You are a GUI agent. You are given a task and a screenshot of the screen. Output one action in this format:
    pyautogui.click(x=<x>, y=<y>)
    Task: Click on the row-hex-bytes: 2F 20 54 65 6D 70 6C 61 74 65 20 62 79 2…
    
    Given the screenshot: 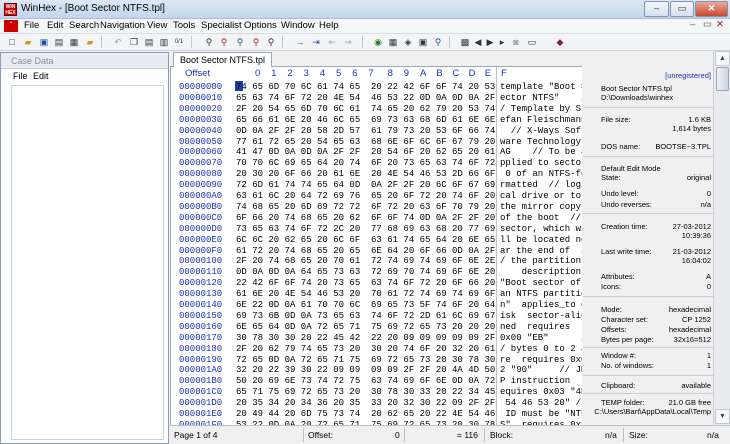 What is the action you would take?
    pyautogui.click(x=365, y=109)
    